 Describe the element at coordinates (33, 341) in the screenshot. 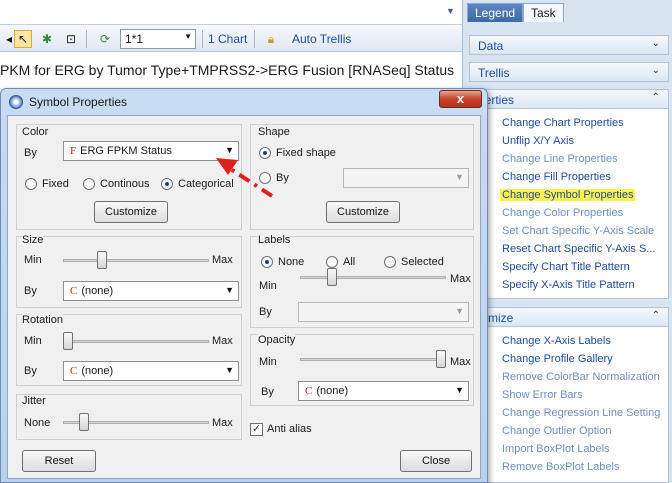

I see `rotation-min-label: Min` at that location.